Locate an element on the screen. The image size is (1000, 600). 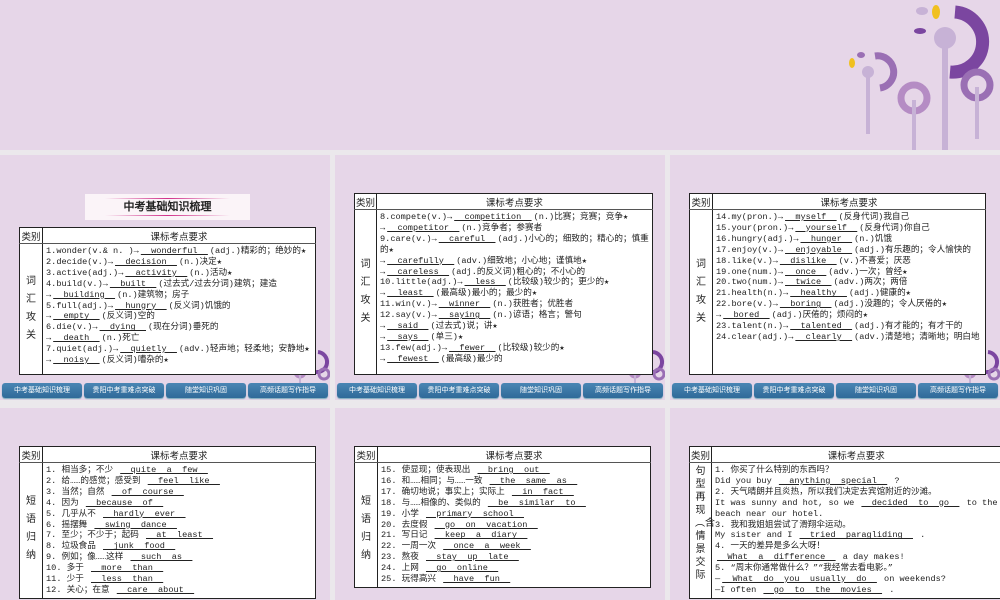
category-label: 句型再现︵含情景交际 is located at coordinates (705, 523).